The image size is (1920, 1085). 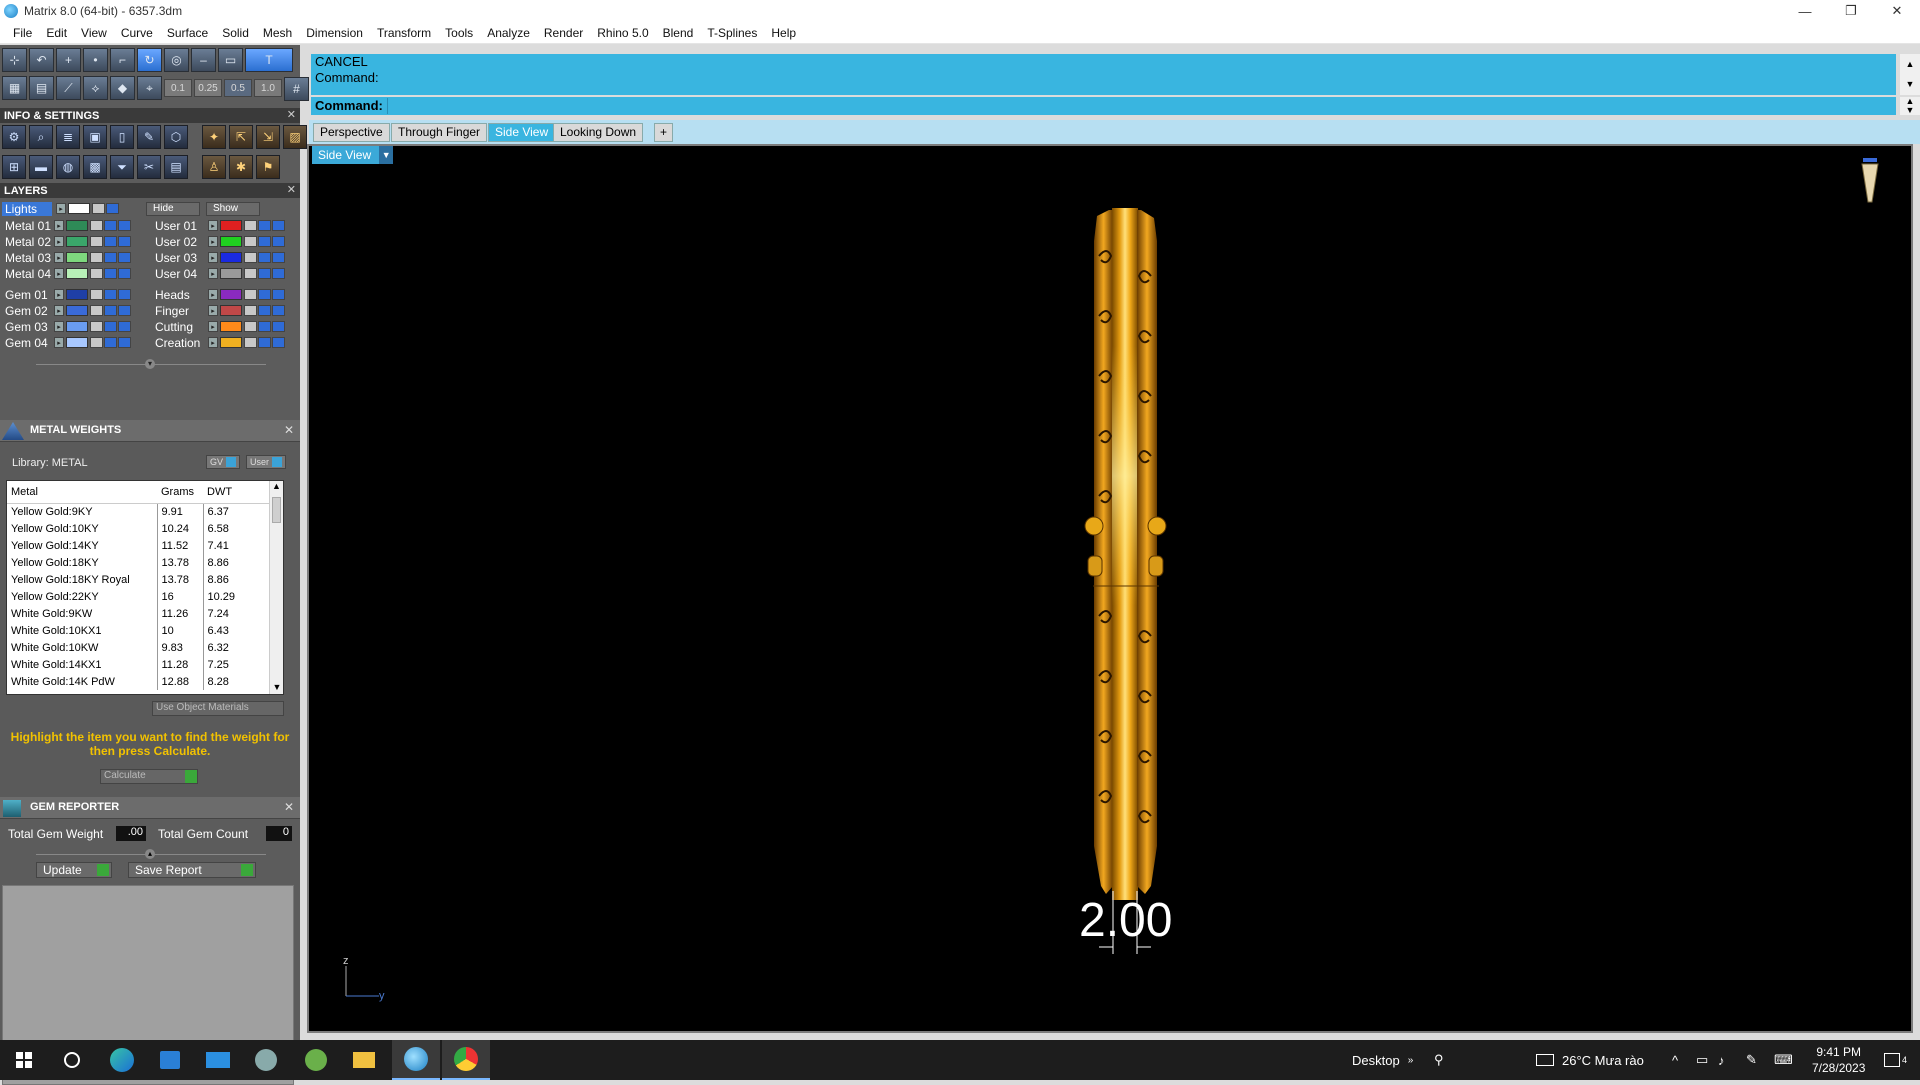 What do you see at coordinates (238, 88) in the screenshot?
I see `snap-value-05: 0.5` at bounding box center [238, 88].